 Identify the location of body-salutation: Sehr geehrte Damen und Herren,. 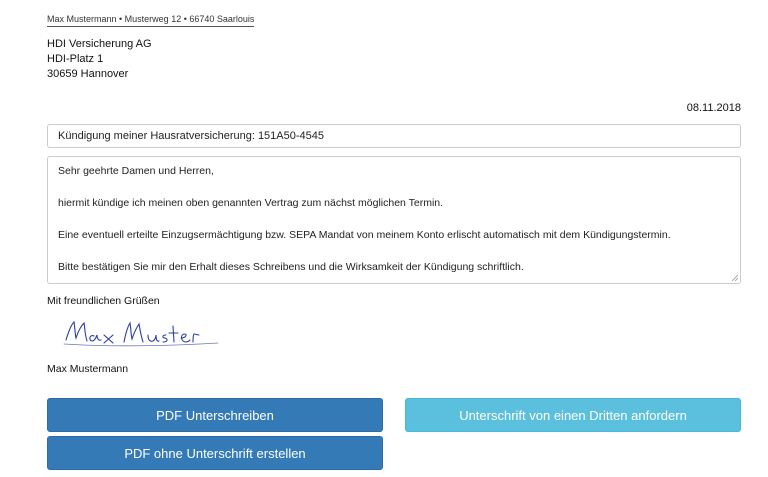
(136, 171).